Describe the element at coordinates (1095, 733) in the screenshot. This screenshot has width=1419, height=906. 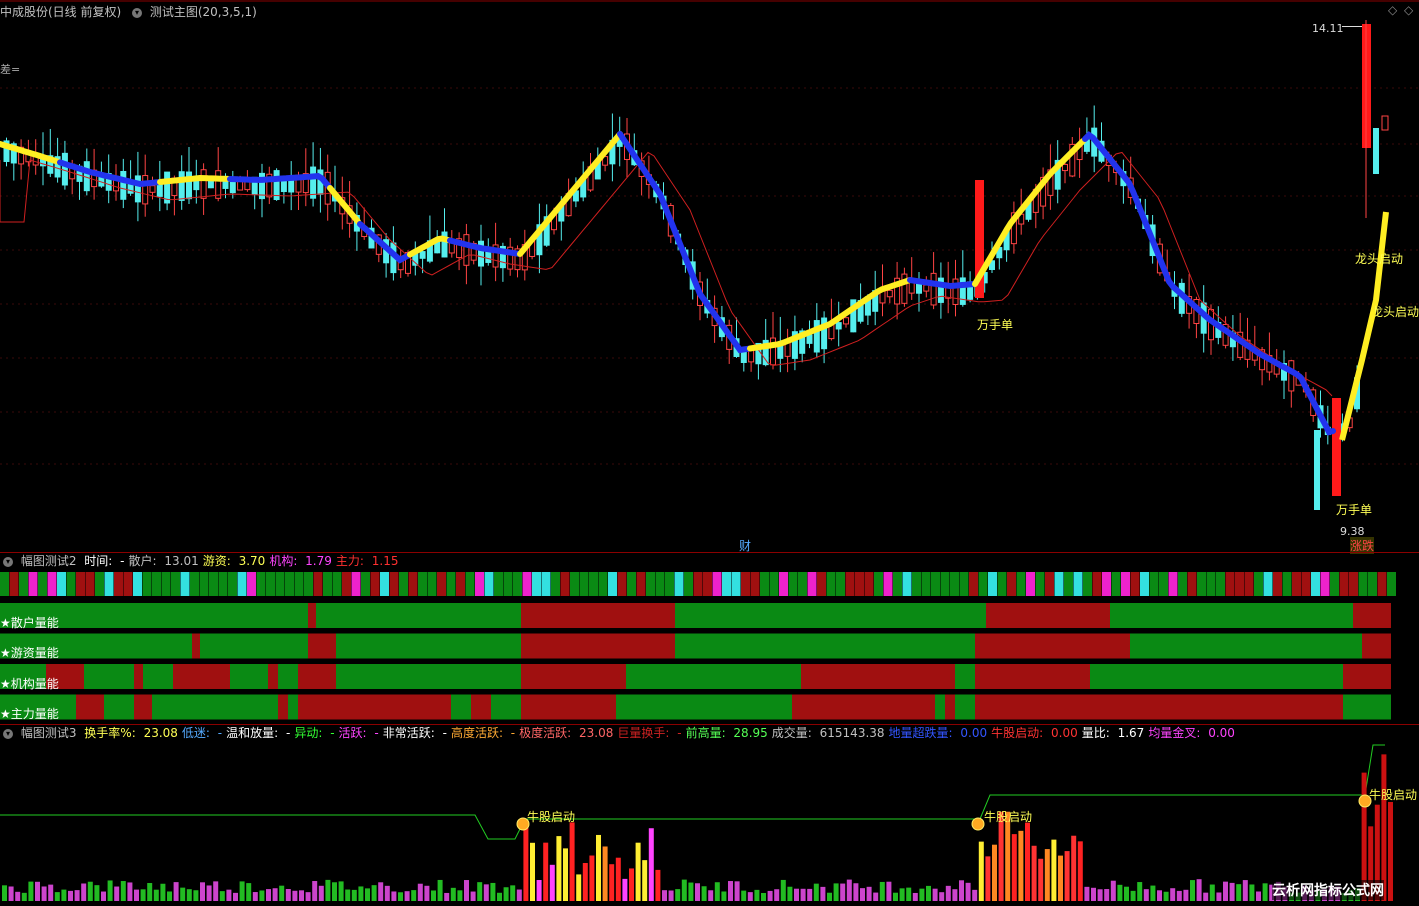
I see `field-label: 量比:` at that location.